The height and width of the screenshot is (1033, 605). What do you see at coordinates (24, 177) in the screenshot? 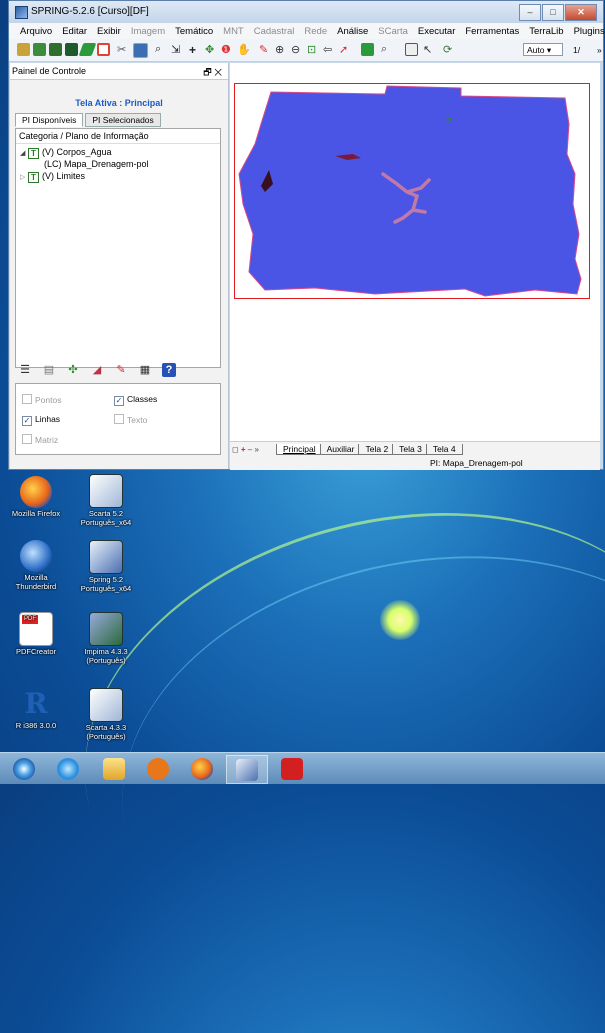
I see `collapse-arrow-icon: ▷` at bounding box center [24, 177].